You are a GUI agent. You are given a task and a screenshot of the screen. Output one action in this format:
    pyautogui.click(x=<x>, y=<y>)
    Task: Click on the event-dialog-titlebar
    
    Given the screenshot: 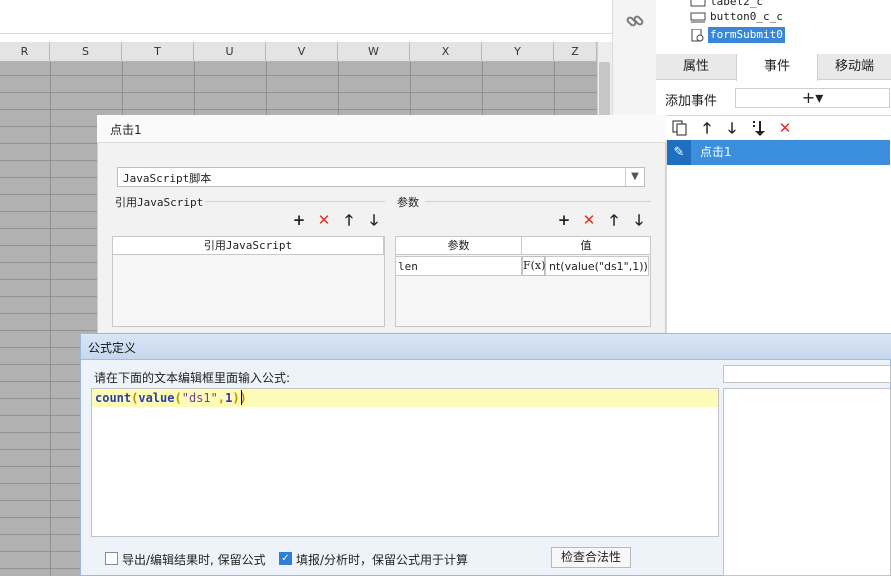 What is the action you would take?
    pyautogui.click(x=381, y=129)
    